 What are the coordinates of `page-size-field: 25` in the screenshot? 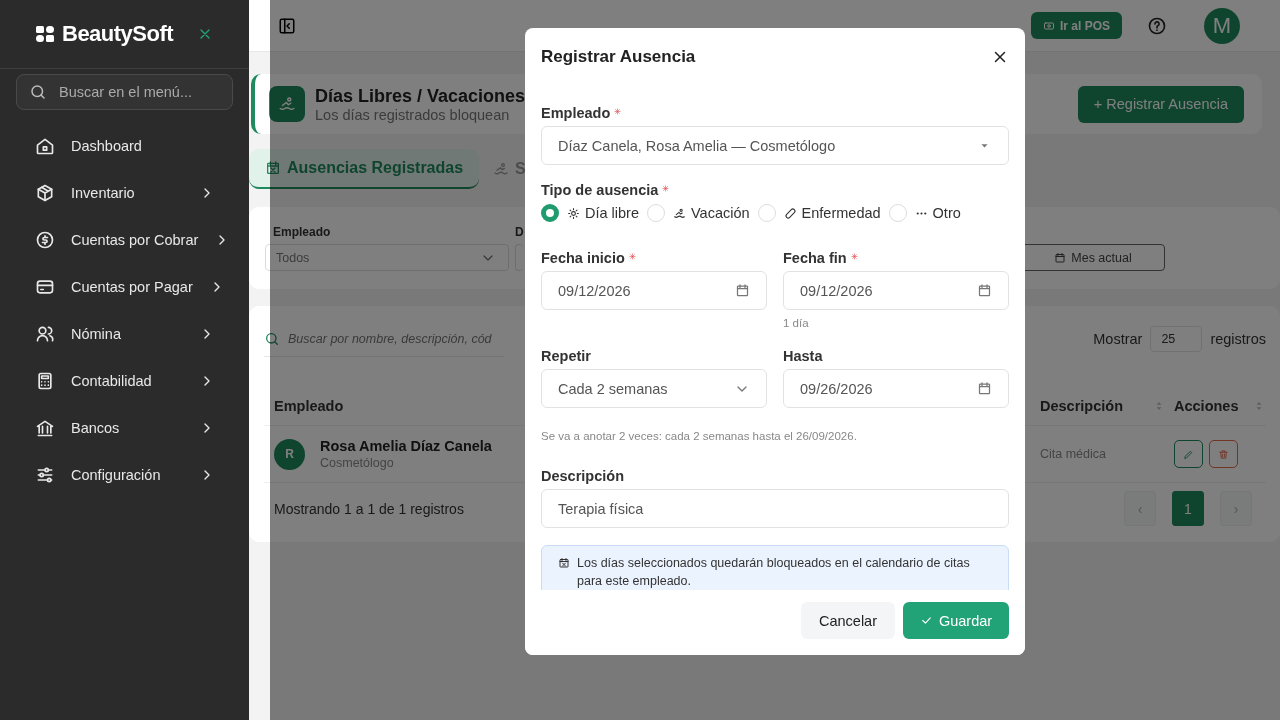 It's located at (1176, 339).